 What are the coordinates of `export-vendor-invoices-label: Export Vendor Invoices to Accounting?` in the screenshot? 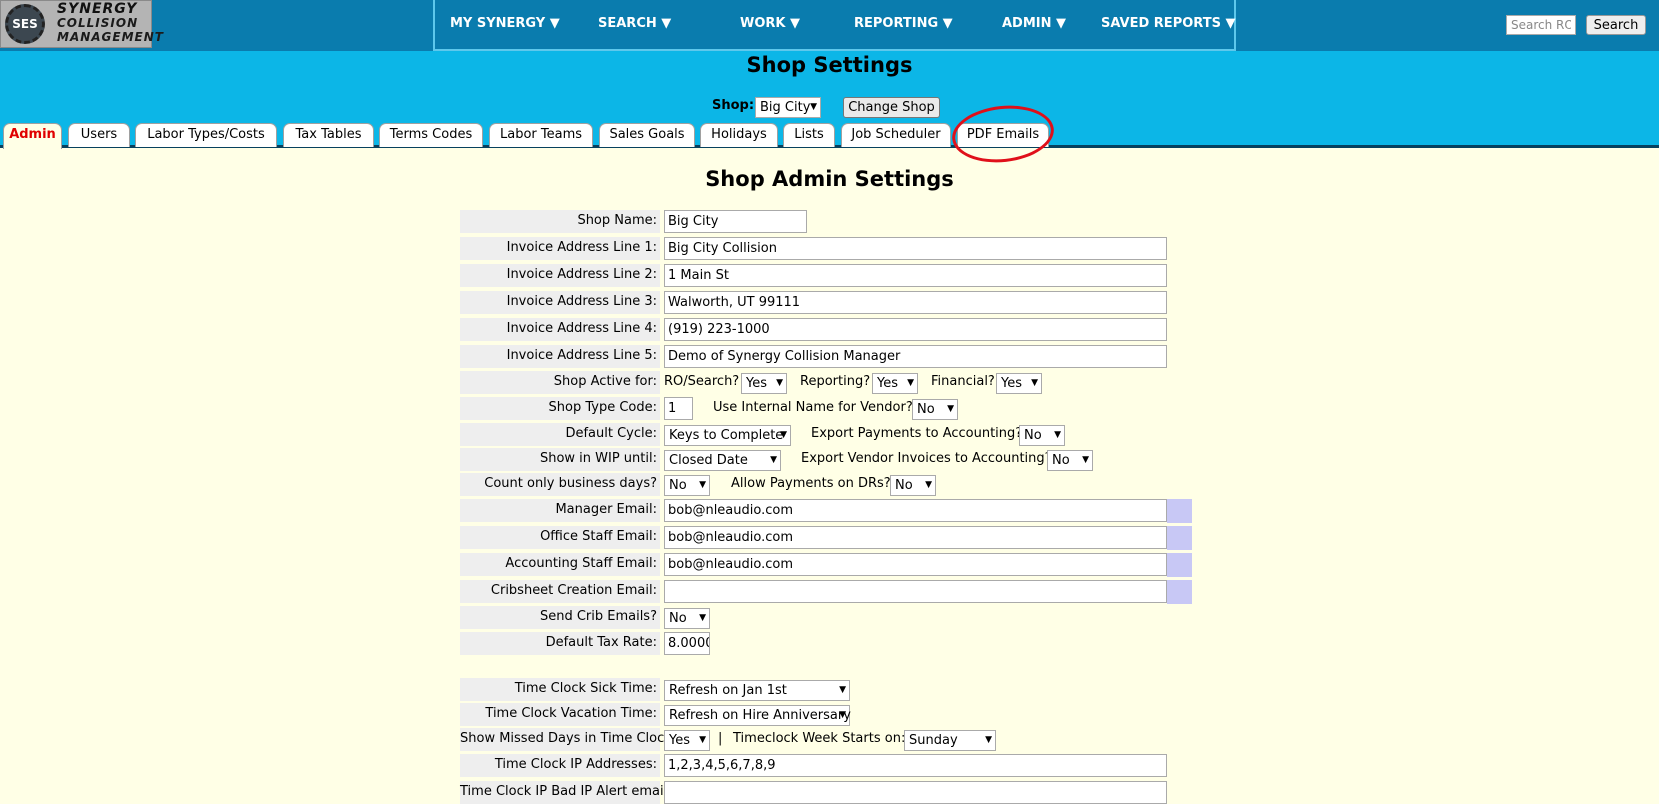 It's located at (926, 458).